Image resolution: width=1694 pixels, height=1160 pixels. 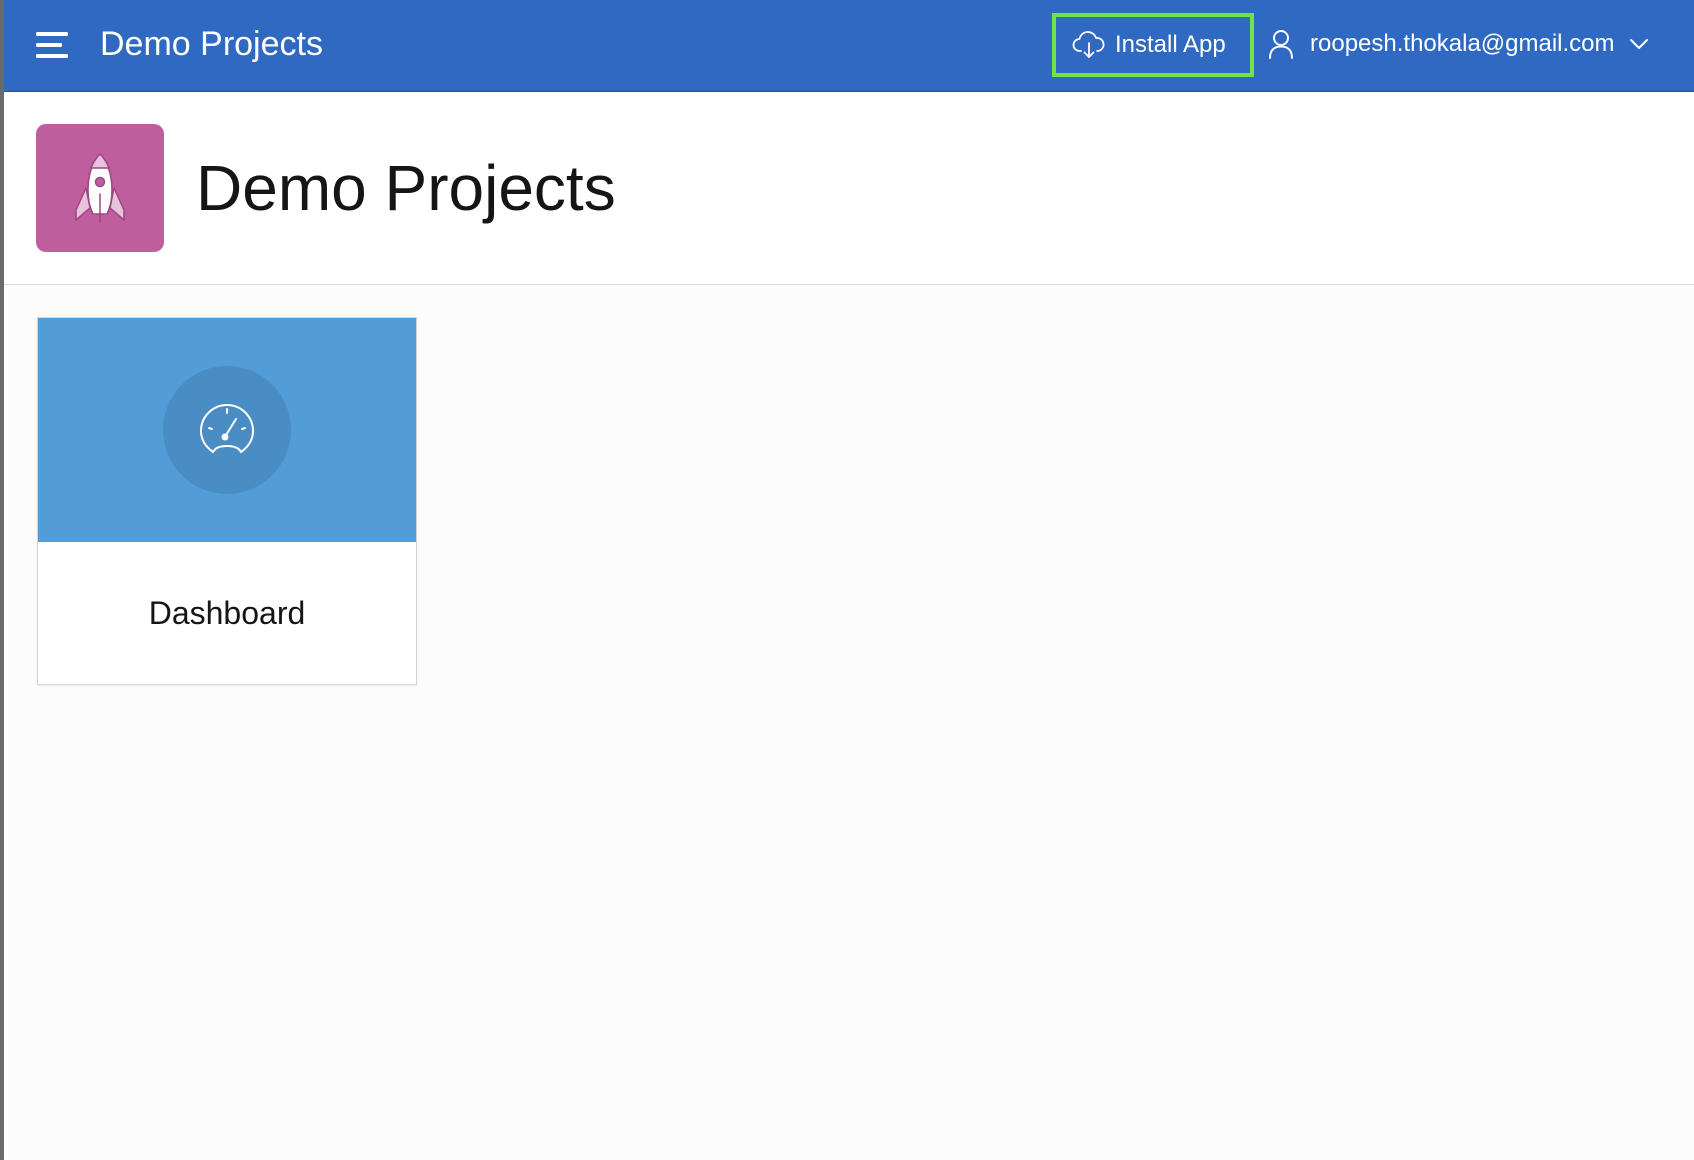 What do you see at coordinates (211, 44) in the screenshot?
I see `app-title: Demo Projects` at bounding box center [211, 44].